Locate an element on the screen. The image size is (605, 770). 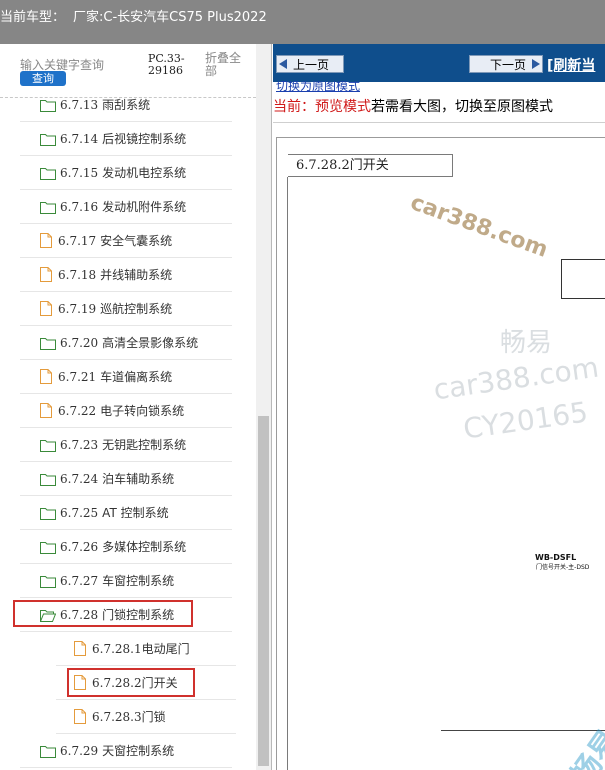
tree-item: 6.7.26 多媒体控制系统 is located at coordinates (126, 547).